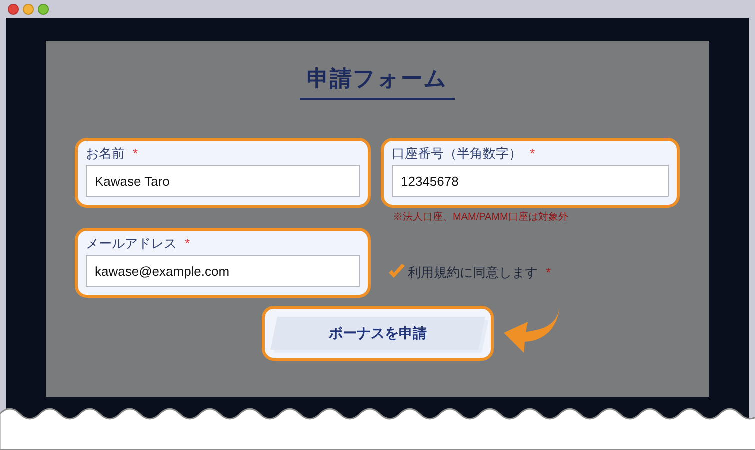  I want to click on field-note: ※法人口座、MAM/PAMM口座は対象外, so click(481, 218).